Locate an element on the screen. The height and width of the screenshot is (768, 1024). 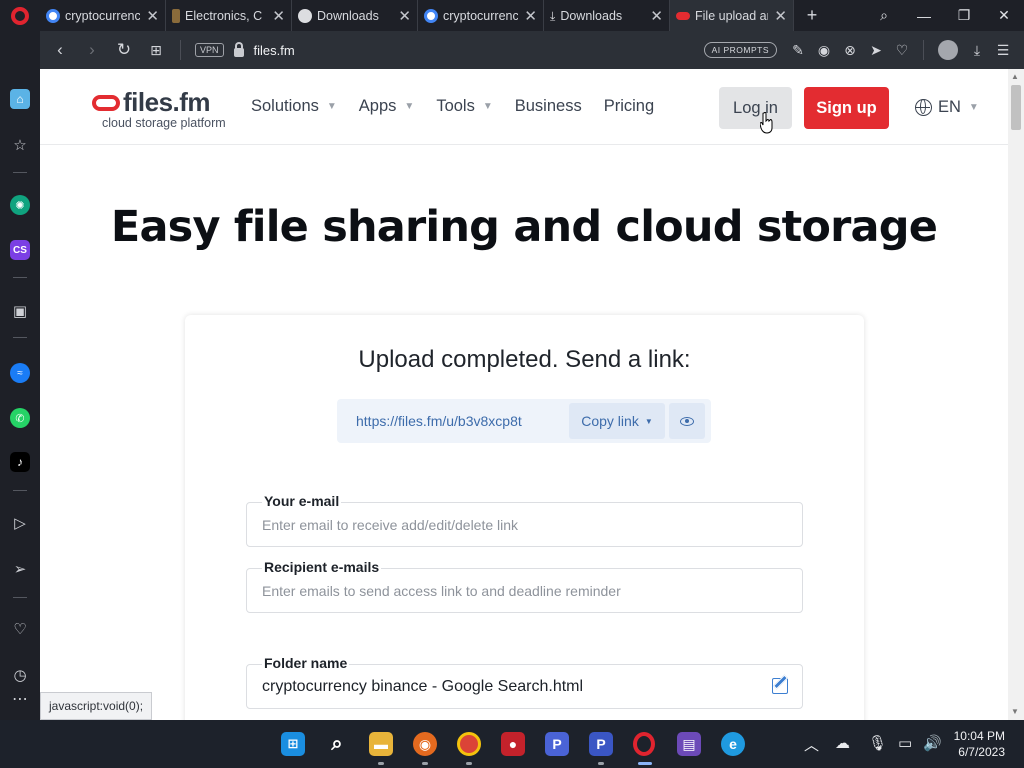
minimize-icon: — is located at coordinates (924, 15).